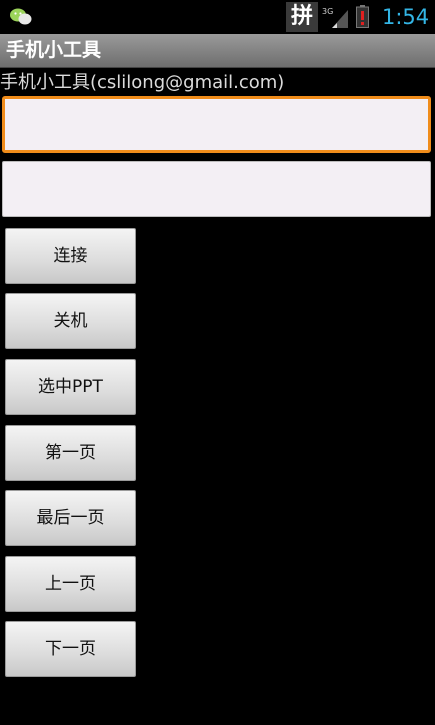  Describe the element at coordinates (217, 51) in the screenshot. I see `app-title-bar: 手机小工具` at that location.